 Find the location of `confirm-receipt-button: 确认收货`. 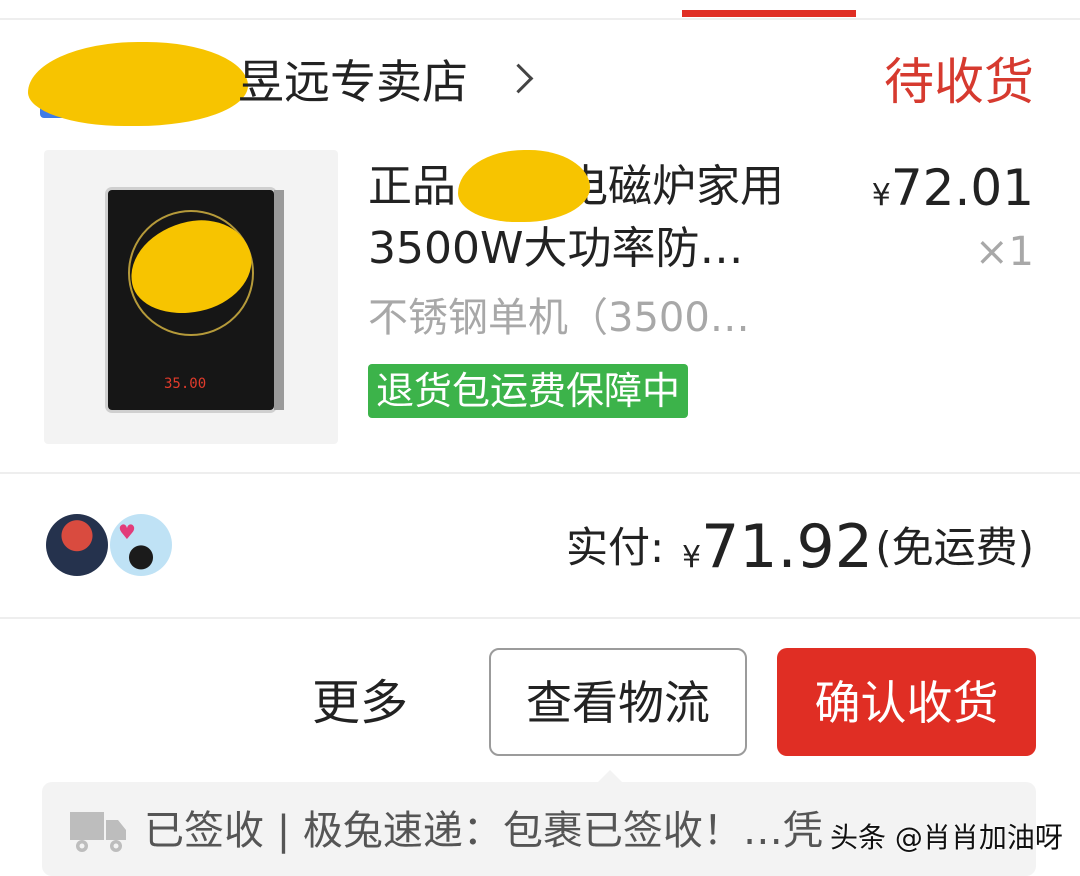

confirm-receipt-button: 确认收货 is located at coordinates (906, 702).